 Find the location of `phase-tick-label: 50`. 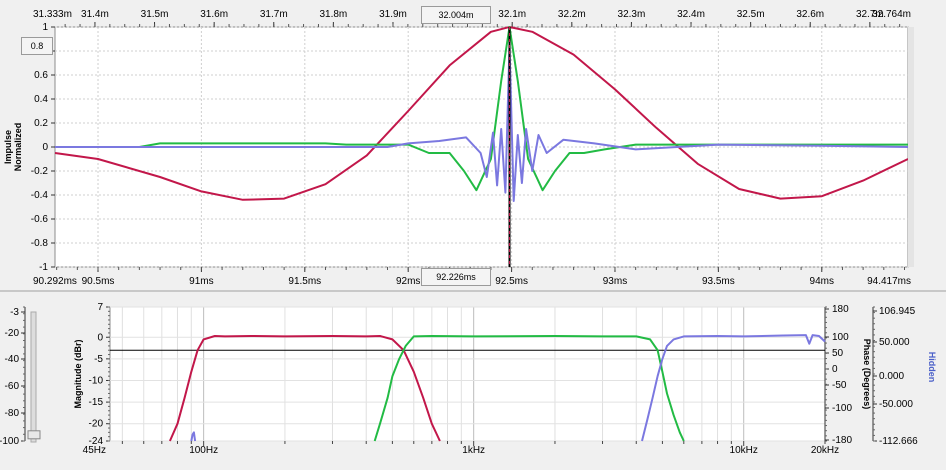

phase-tick-label: 50 is located at coordinates (838, 353).